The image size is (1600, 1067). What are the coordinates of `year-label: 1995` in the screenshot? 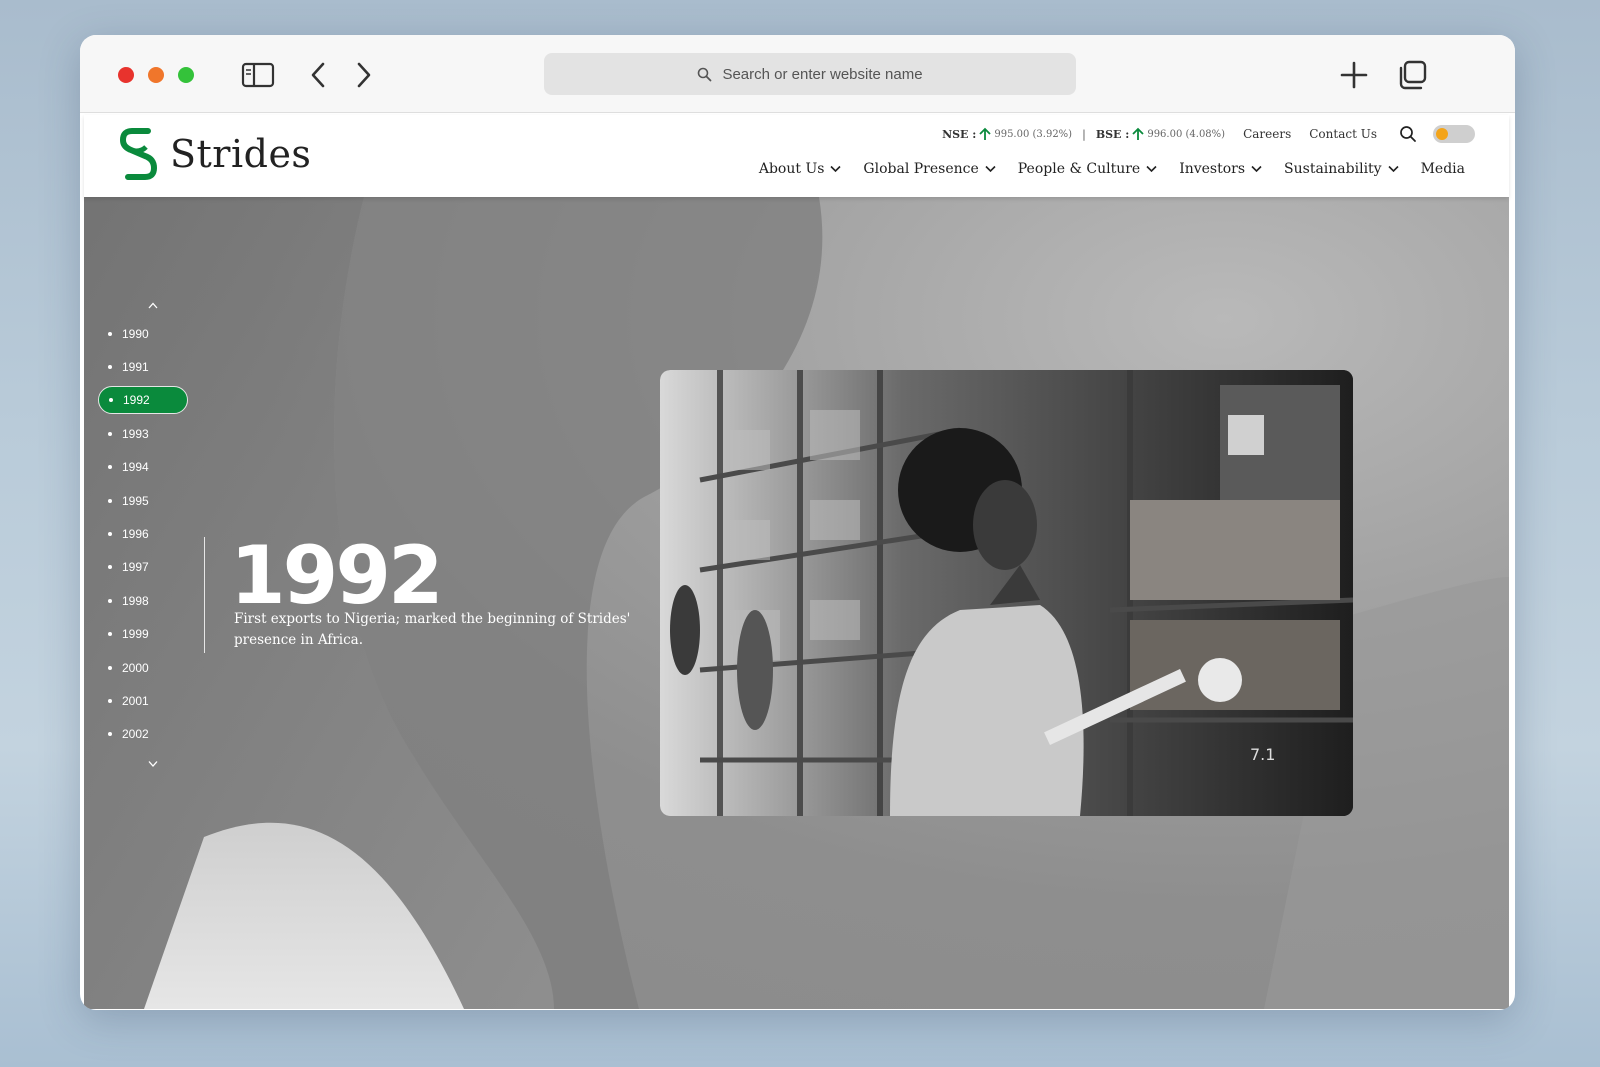 It's located at (135, 500).